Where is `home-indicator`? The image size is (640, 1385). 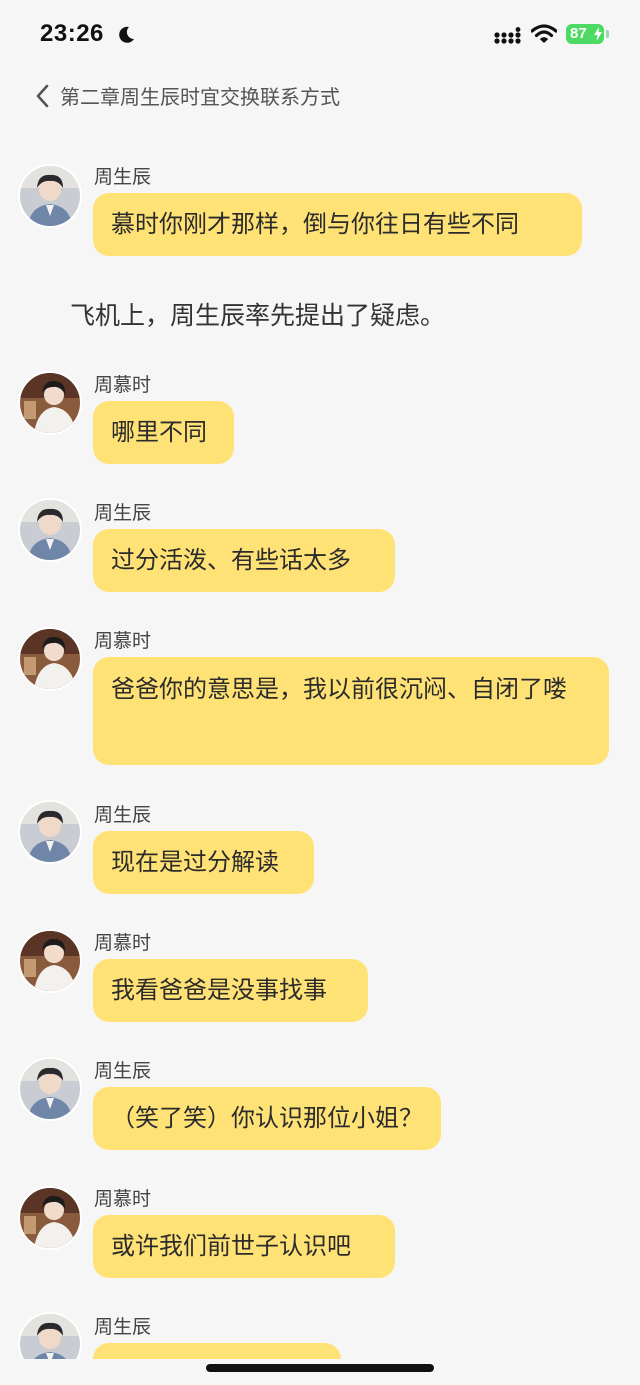 home-indicator is located at coordinates (320, 1368).